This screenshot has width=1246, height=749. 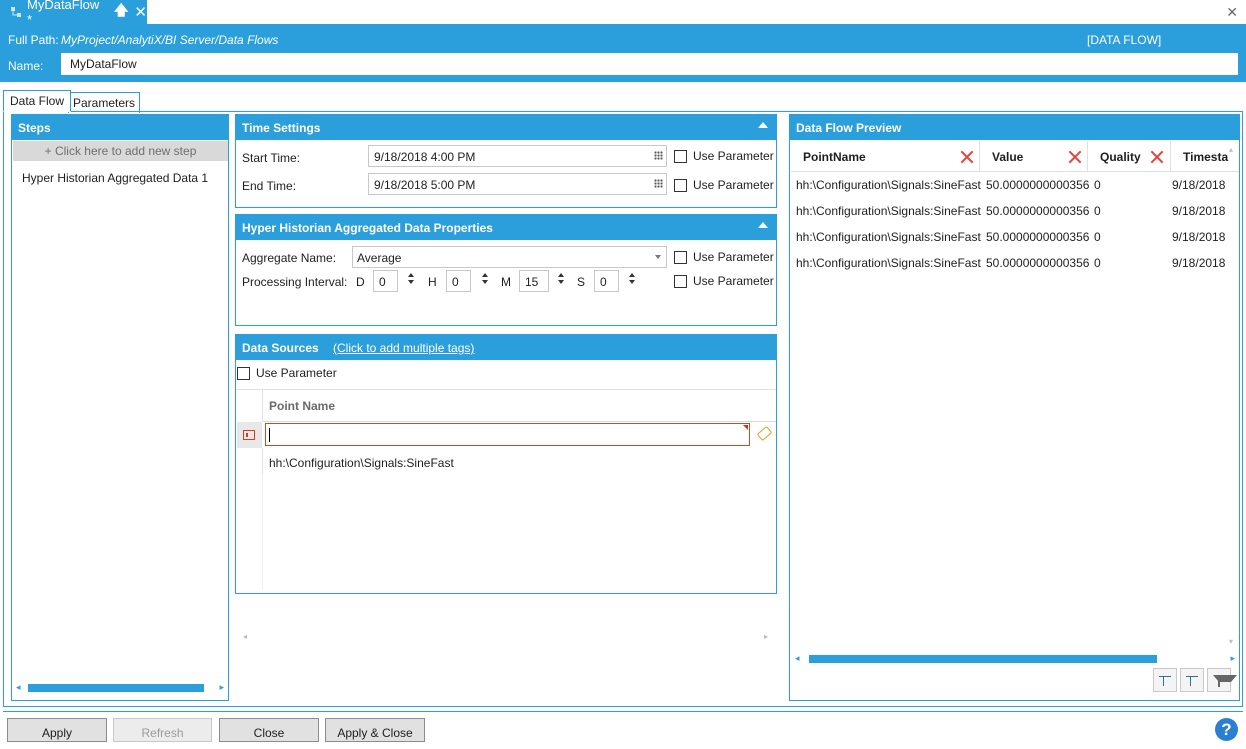 What do you see at coordinates (115, 178) in the screenshot?
I see `step-item: Hyper Historian Aggregated Data 1` at bounding box center [115, 178].